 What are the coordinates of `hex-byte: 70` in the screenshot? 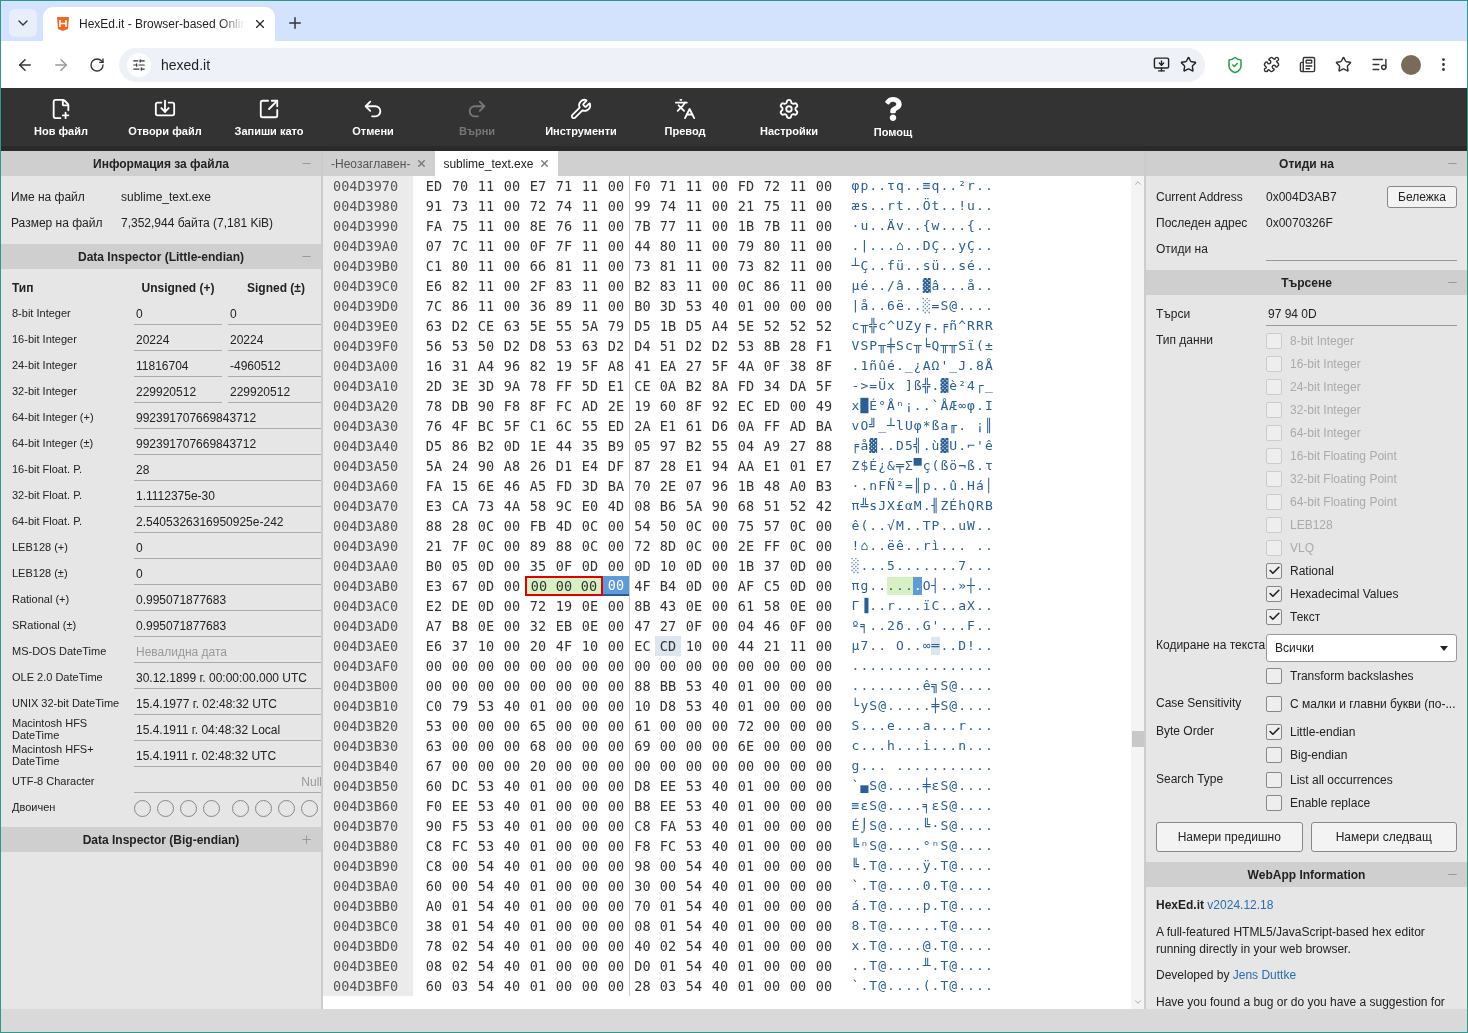 It's located at (642, 486).